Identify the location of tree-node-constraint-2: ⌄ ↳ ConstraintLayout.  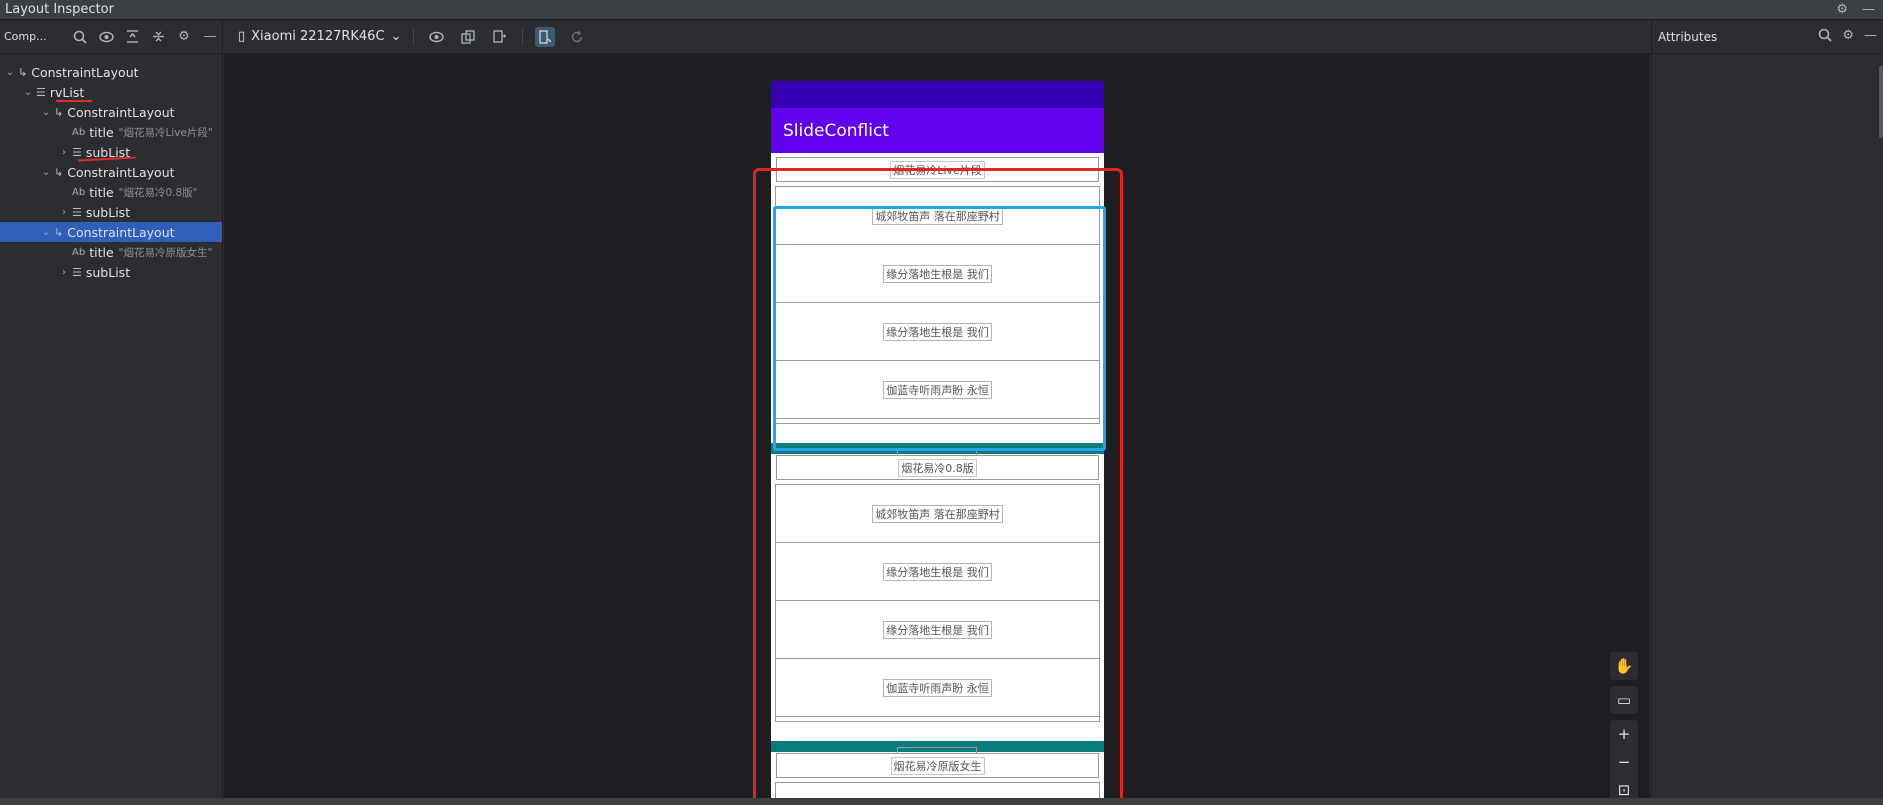
(111, 172).